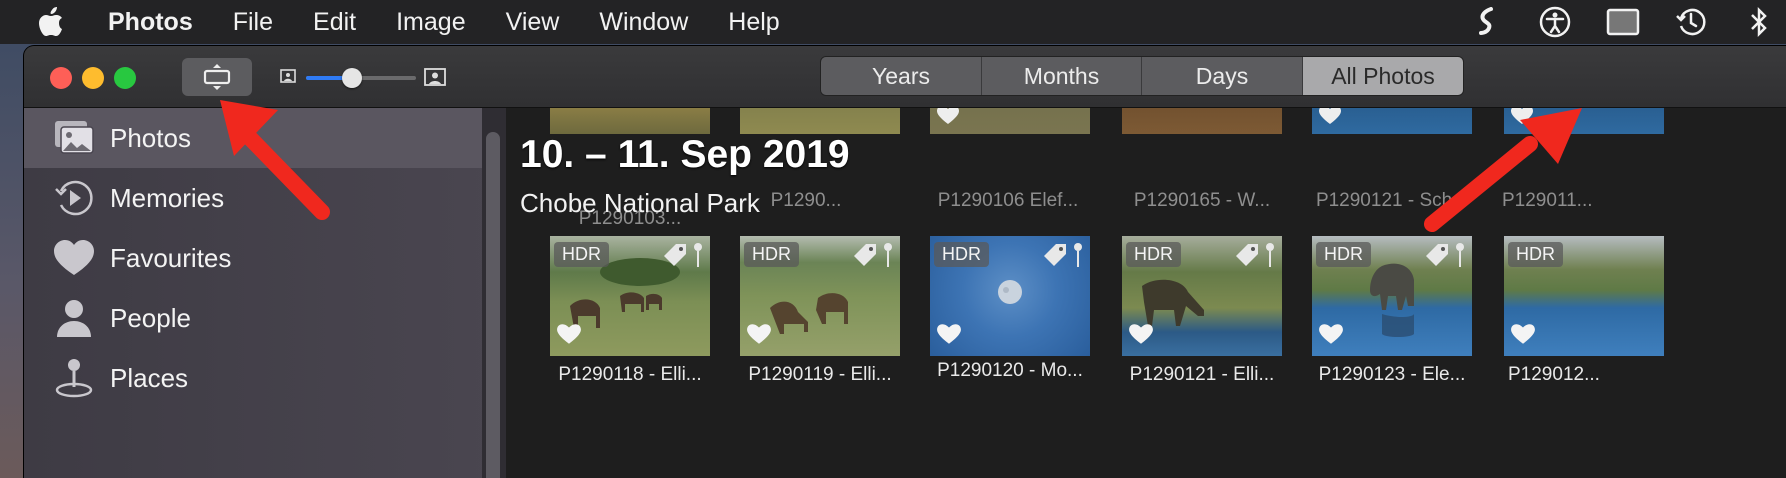 The width and height of the screenshot is (1786, 478). I want to click on sidebar-item-label: Photos, so click(150, 137).